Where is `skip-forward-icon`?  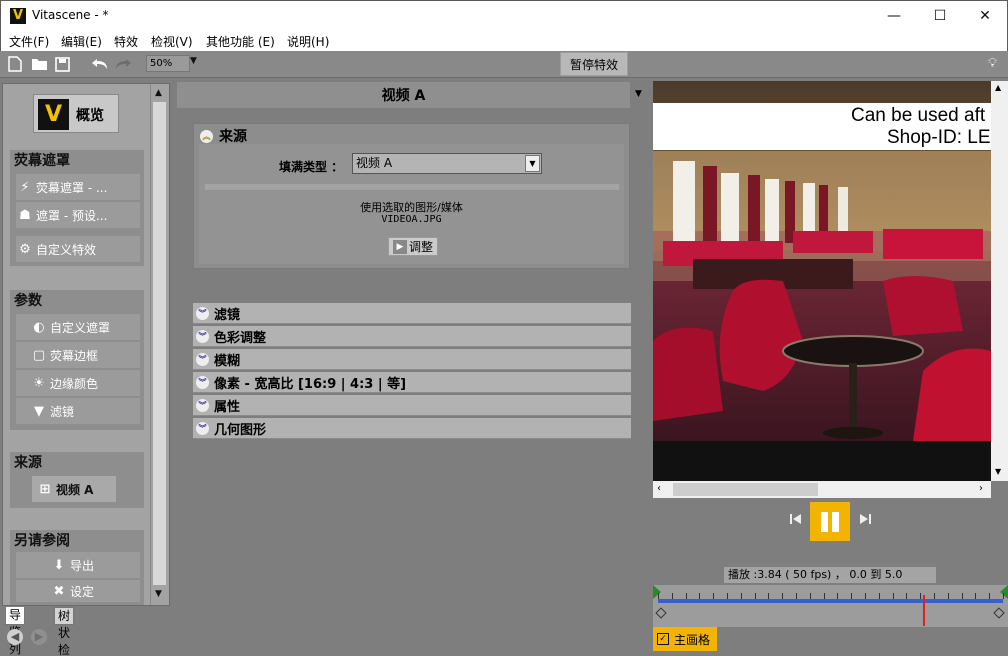
skip-forward-icon is located at coordinates (865, 520).